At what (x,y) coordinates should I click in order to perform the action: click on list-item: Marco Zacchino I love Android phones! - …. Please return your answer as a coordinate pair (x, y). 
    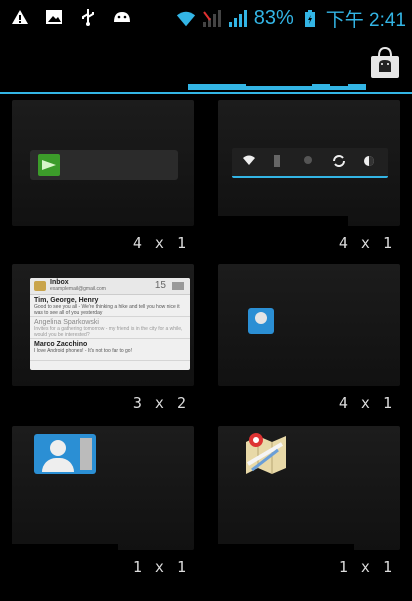
    Looking at the image, I should click on (110, 350).